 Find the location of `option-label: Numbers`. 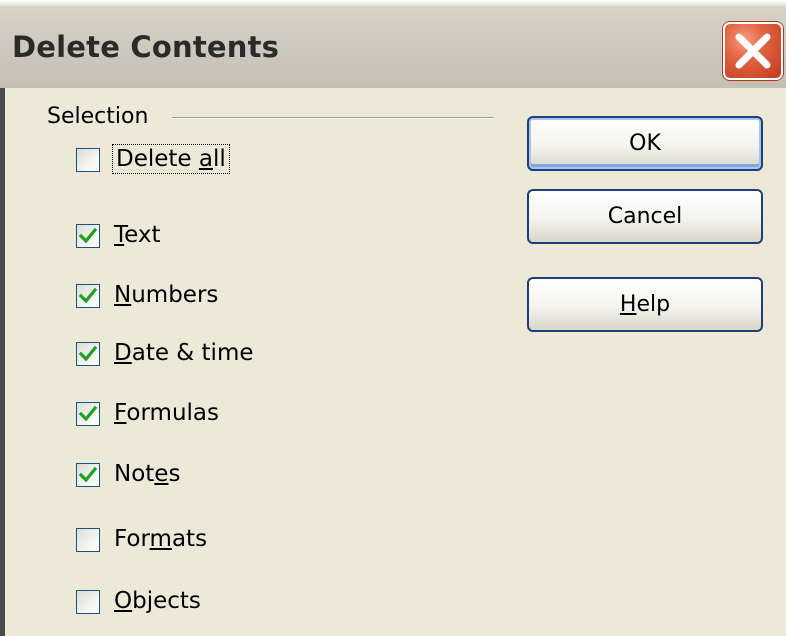

option-label: Numbers is located at coordinates (166, 295).